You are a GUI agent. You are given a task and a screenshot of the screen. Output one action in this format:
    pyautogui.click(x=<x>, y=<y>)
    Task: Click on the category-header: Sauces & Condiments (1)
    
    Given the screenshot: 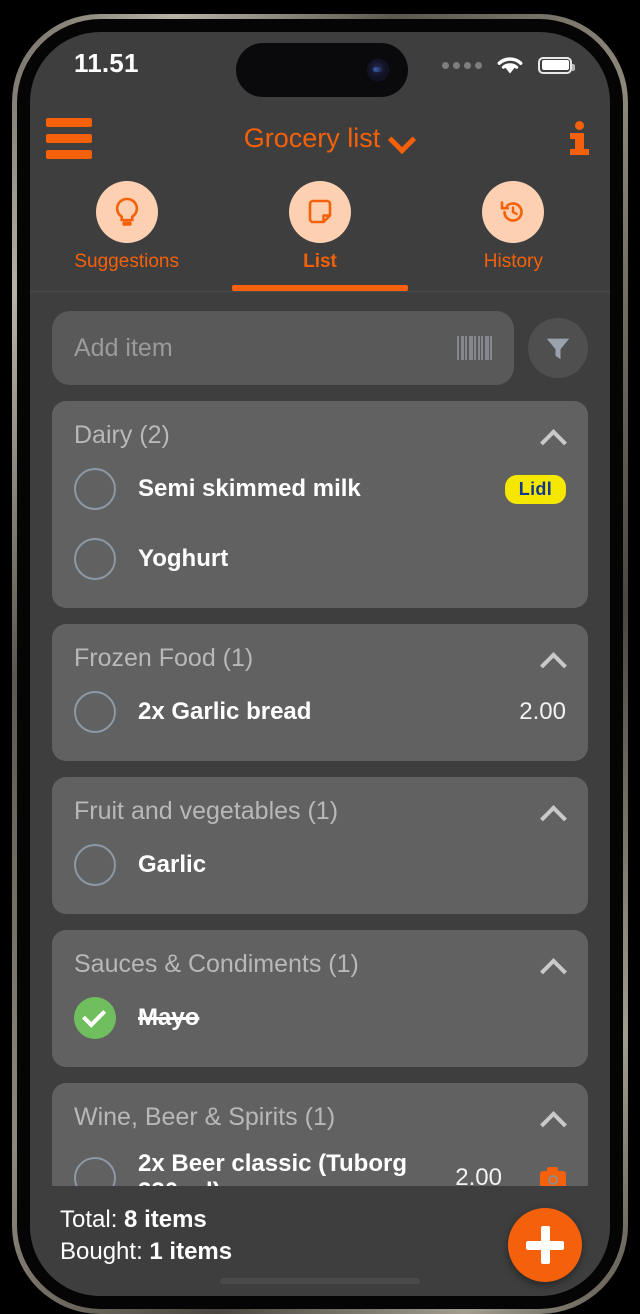 What is the action you would take?
    pyautogui.click(x=320, y=958)
    